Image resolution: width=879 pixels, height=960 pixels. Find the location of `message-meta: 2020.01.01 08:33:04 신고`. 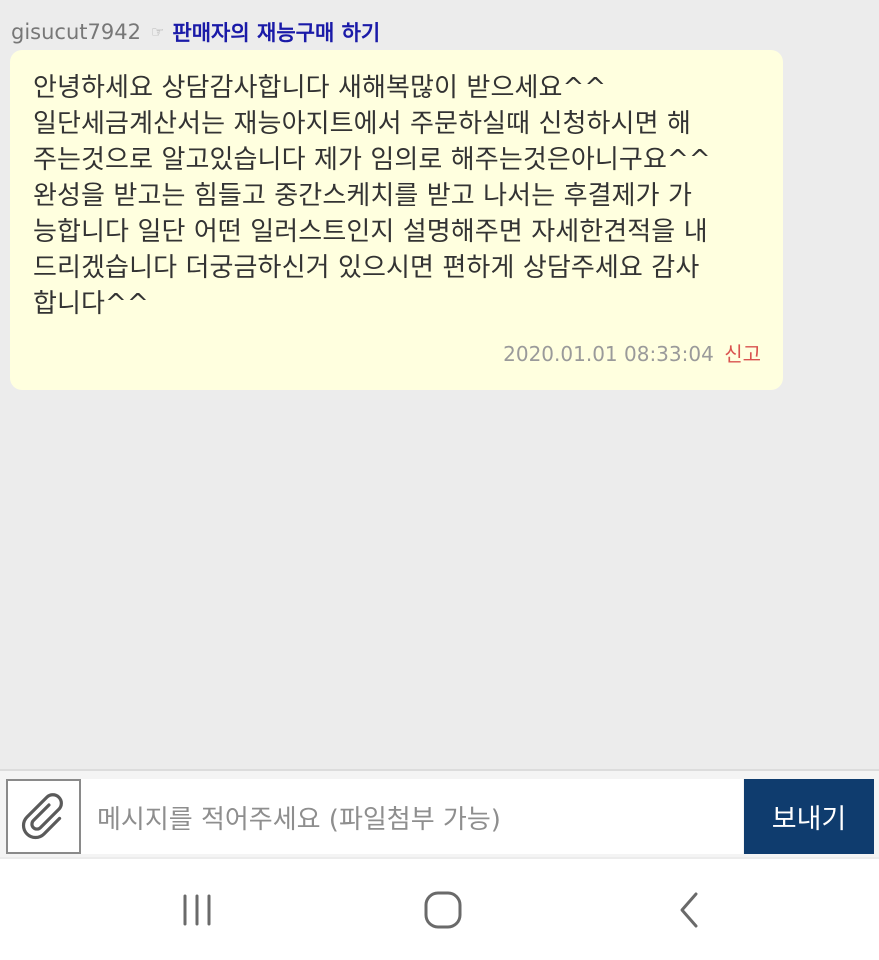

message-meta: 2020.01.01 08:33:04 신고 is located at coordinates (632, 352).